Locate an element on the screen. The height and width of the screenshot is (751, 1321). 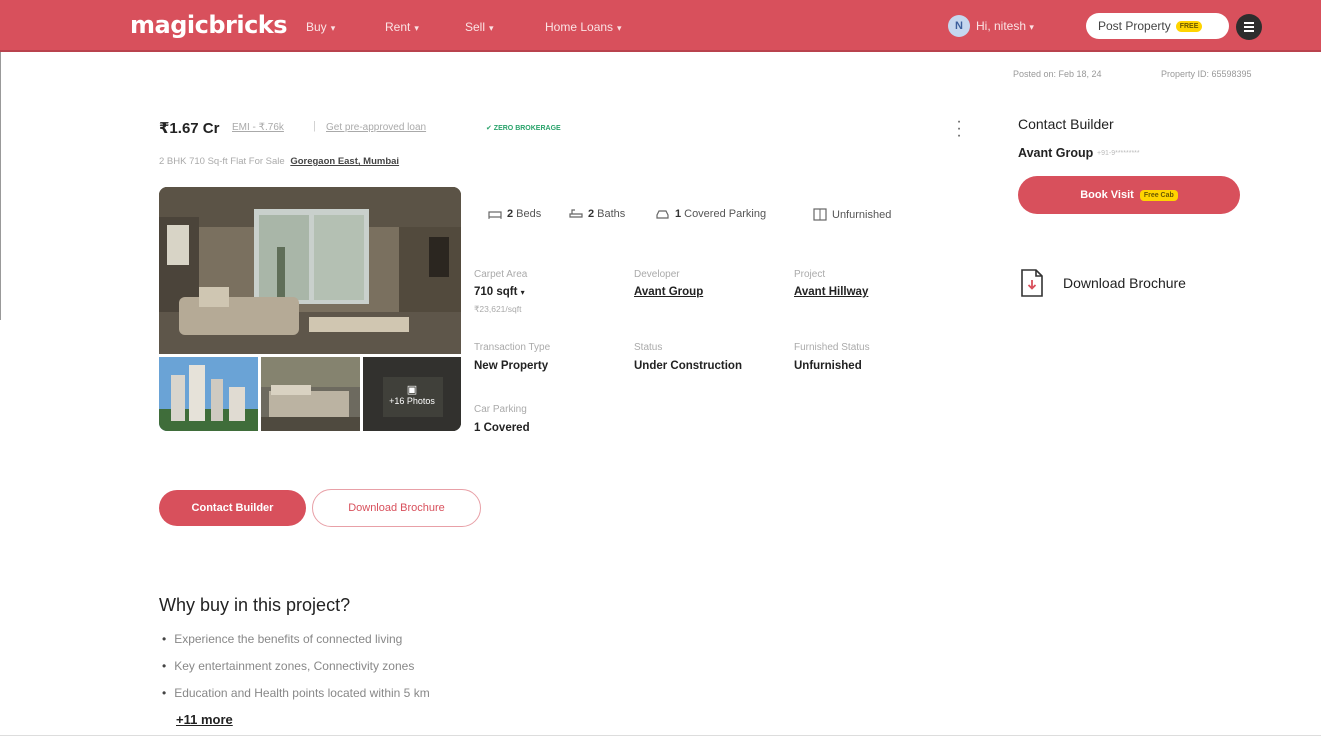
bedroom-image is located at coordinates (310, 394).